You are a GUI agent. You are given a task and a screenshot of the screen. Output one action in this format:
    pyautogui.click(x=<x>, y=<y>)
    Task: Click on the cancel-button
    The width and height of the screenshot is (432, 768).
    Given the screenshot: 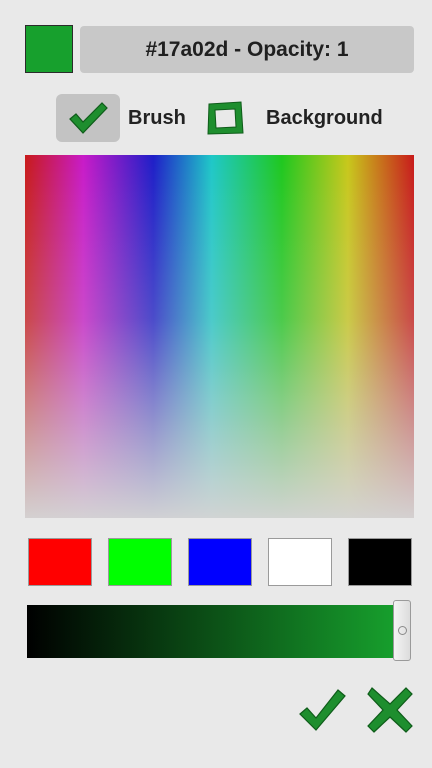 What is the action you would take?
    pyautogui.click(x=390, y=710)
    